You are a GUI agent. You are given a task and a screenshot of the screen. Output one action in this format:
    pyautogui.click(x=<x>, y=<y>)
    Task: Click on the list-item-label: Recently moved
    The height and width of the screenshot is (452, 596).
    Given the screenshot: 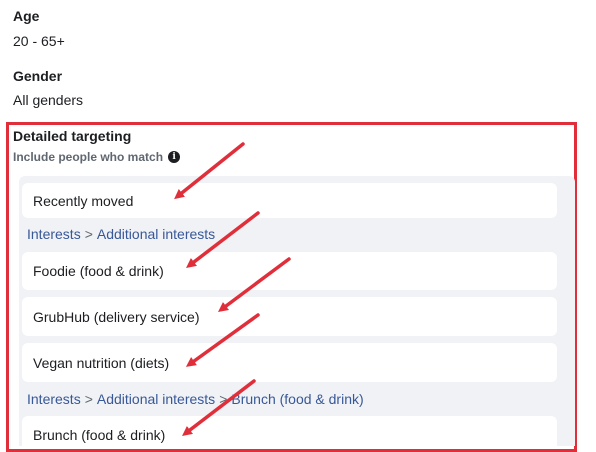 What is the action you would take?
    pyautogui.click(x=83, y=200)
    